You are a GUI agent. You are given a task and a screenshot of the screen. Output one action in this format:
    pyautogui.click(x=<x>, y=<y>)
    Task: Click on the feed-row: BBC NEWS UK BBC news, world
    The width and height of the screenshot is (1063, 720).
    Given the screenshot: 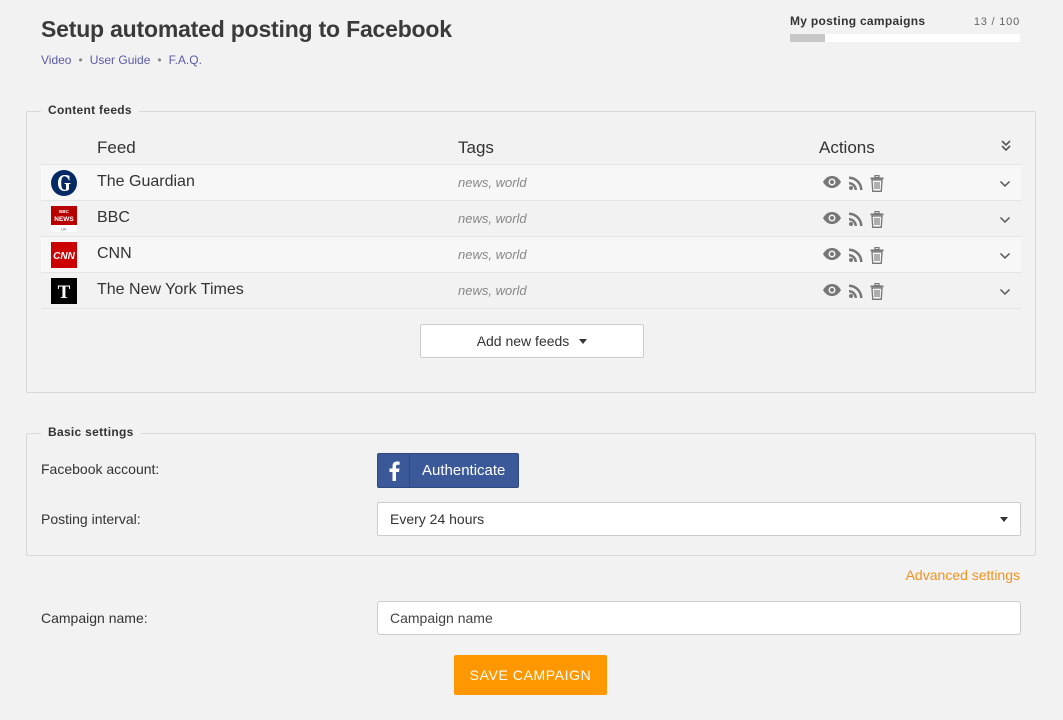 What is the action you would take?
    pyautogui.click(x=531, y=219)
    